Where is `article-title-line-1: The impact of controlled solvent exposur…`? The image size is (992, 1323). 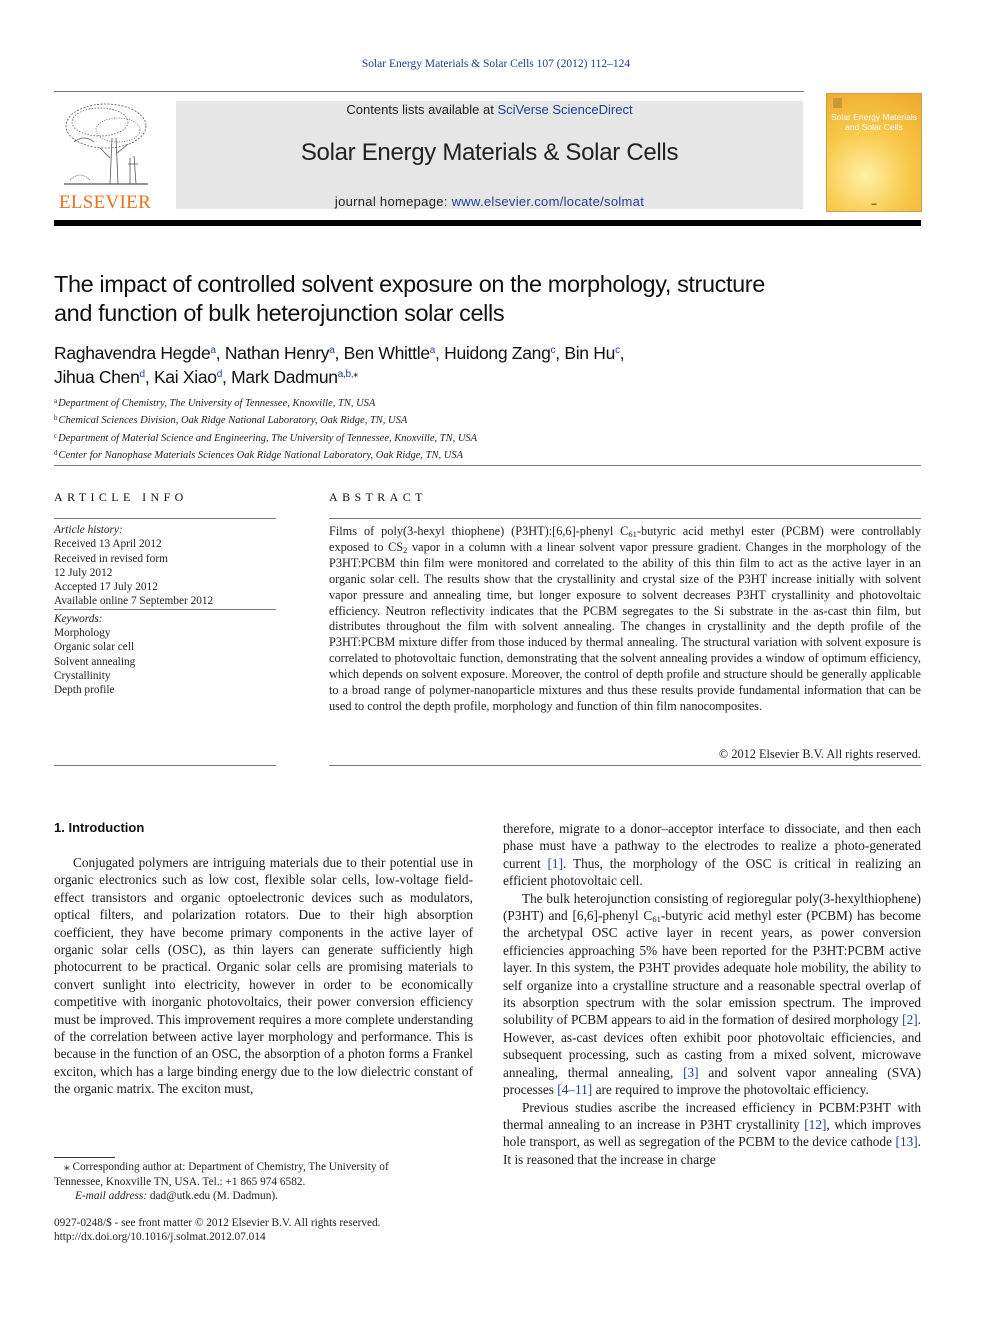 article-title-line-1: The impact of controlled solvent exposur… is located at coordinates (409, 284).